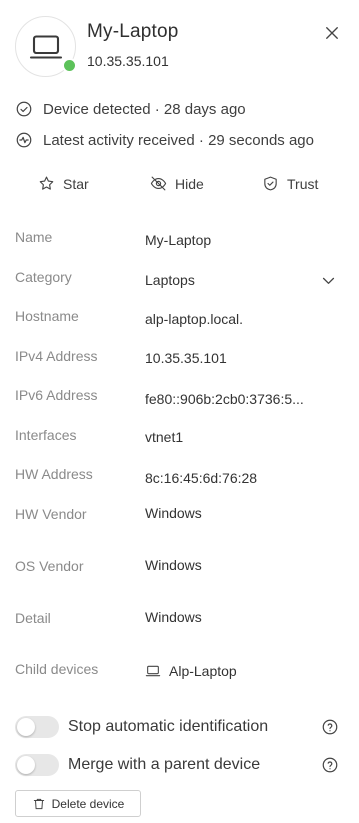 The width and height of the screenshot is (359, 823). What do you see at coordinates (24, 140) in the screenshot?
I see `activity-icon` at bounding box center [24, 140].